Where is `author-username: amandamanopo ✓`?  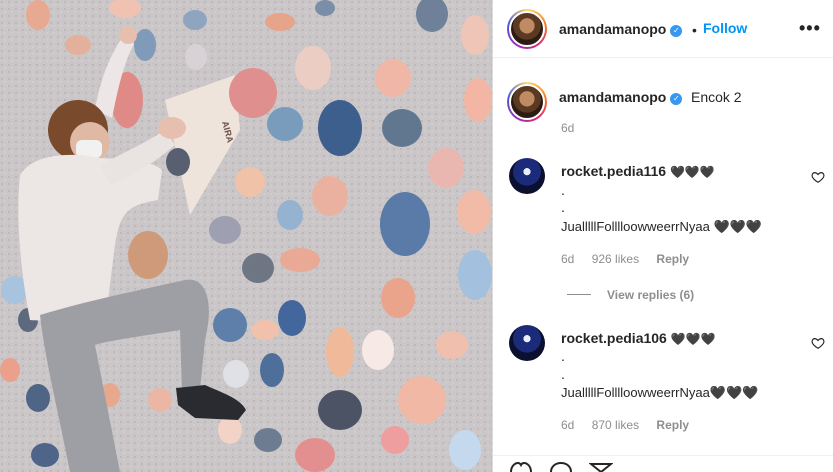 author-username: amandamanopo ✓ is located at coordinates (621, 29).